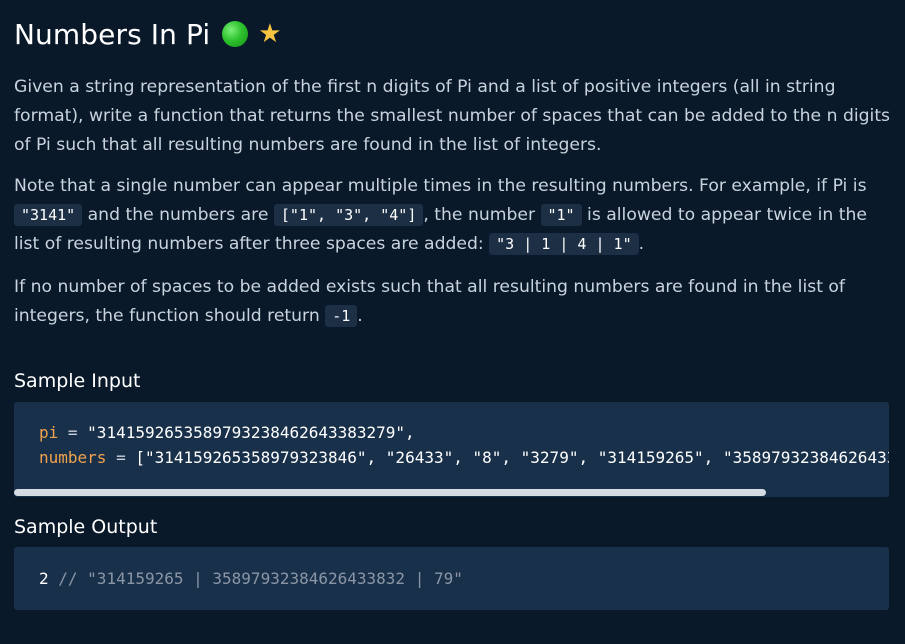 The width and height of the screenshot is (905, 644). What do you see at coordinates (112, 34) in the screenshot?
I see `page-title: Numbers In Pi` at bounding box center [112, 34].